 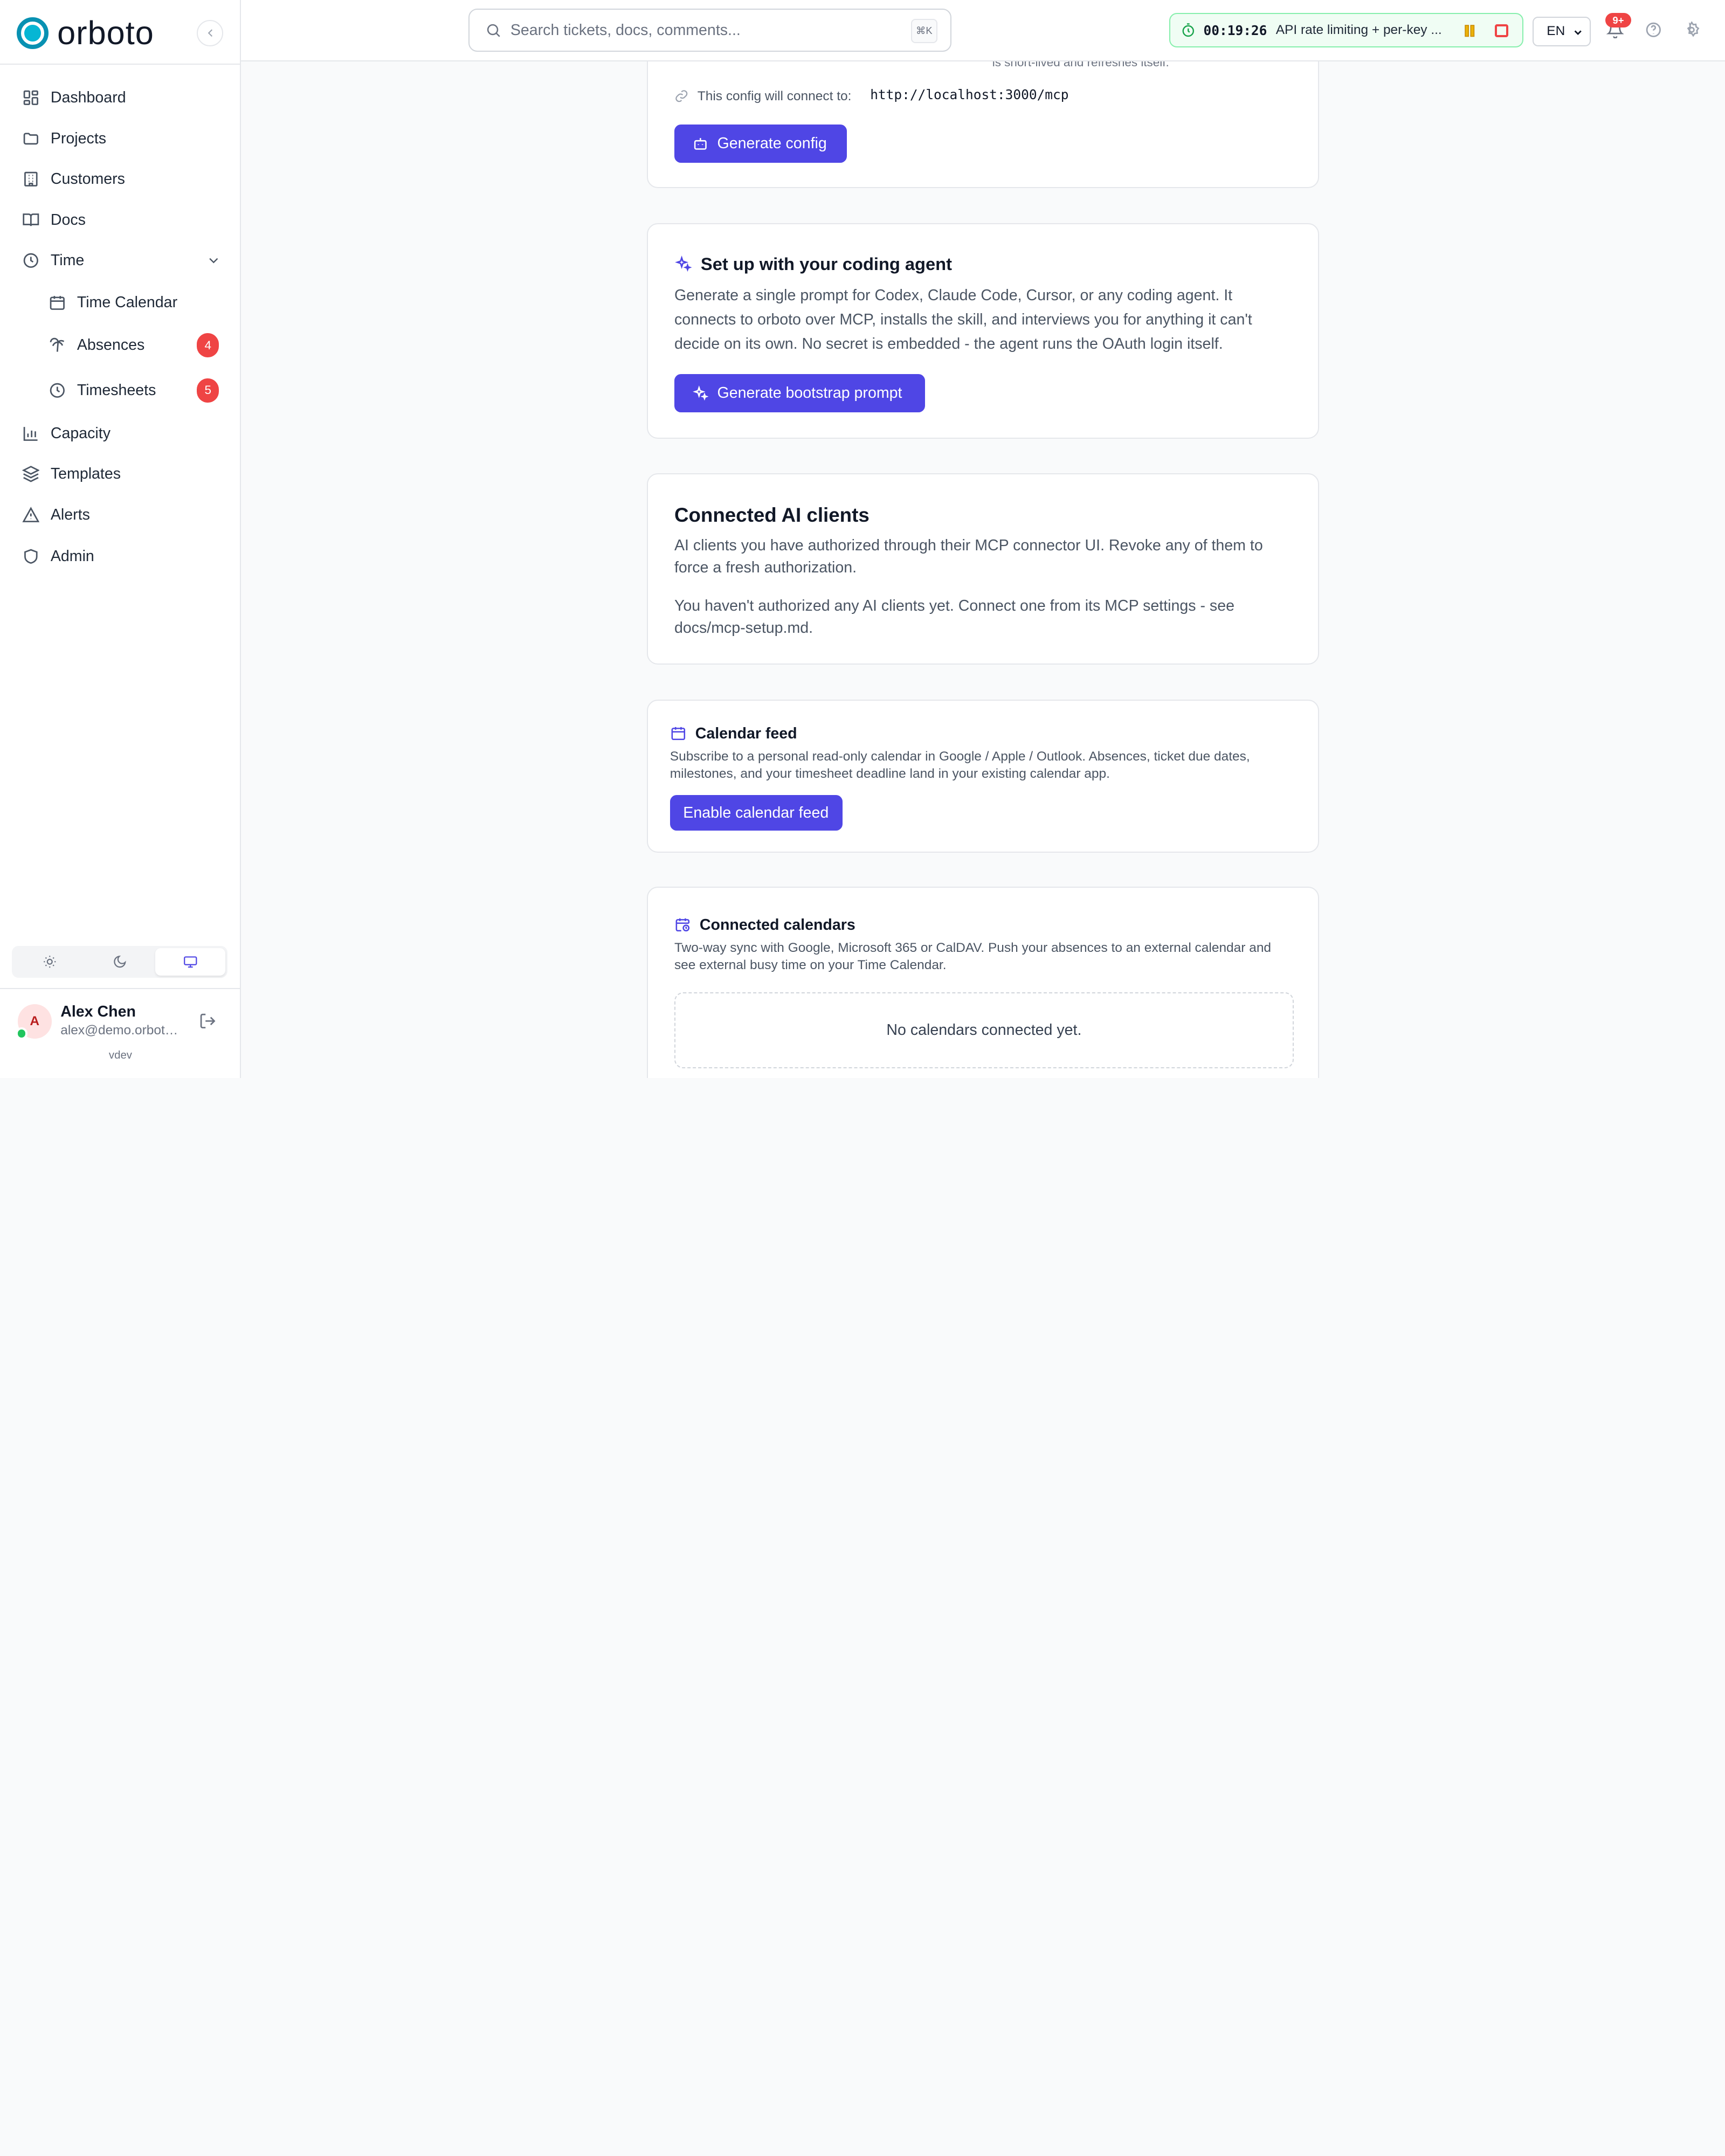 I want to click on generate-bootstrap-prompt-button: Generate bootstrap prompt, so click(x=800, y=393).